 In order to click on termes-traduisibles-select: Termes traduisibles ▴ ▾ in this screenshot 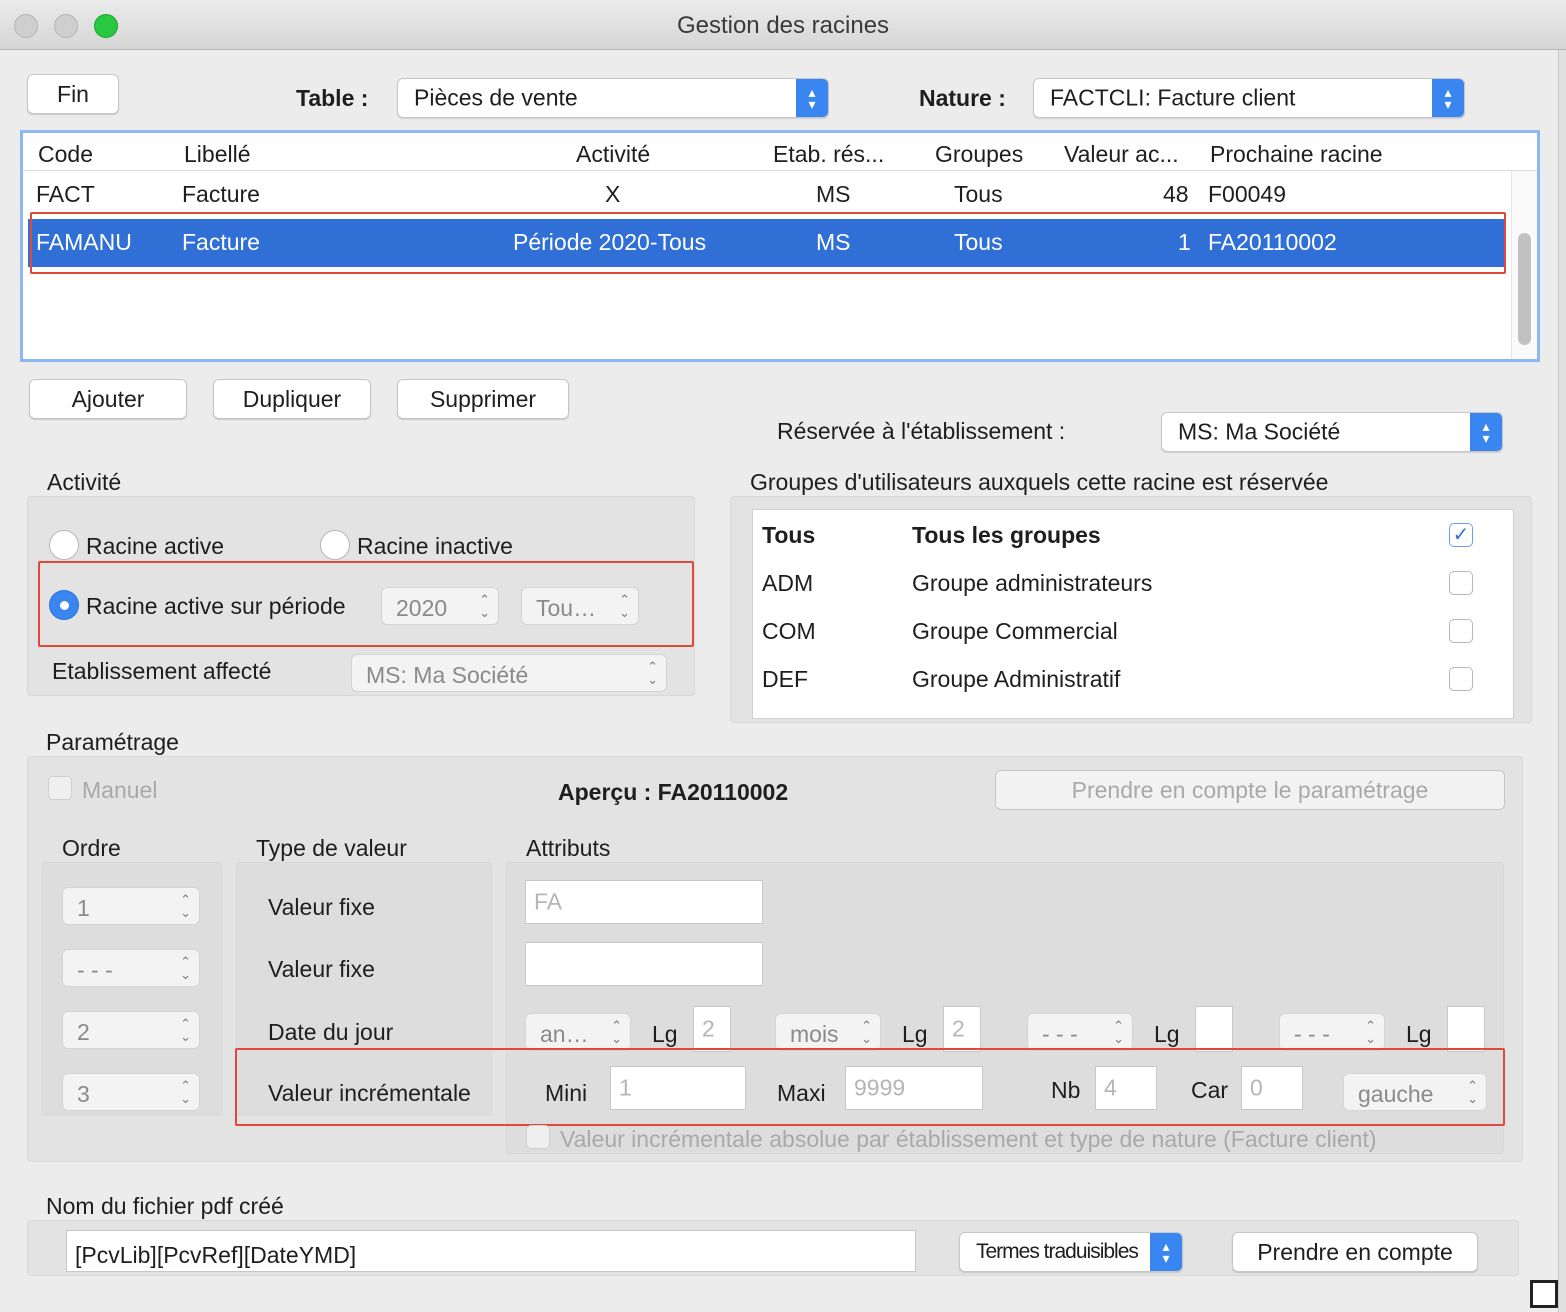, I will do `click(1071, 1252)`.